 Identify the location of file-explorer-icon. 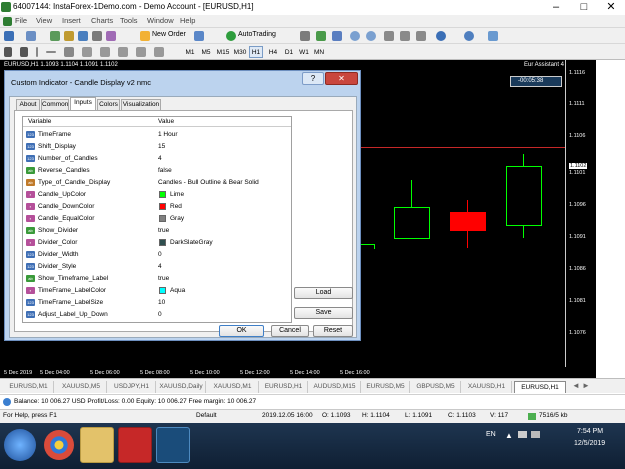
(97, 445).